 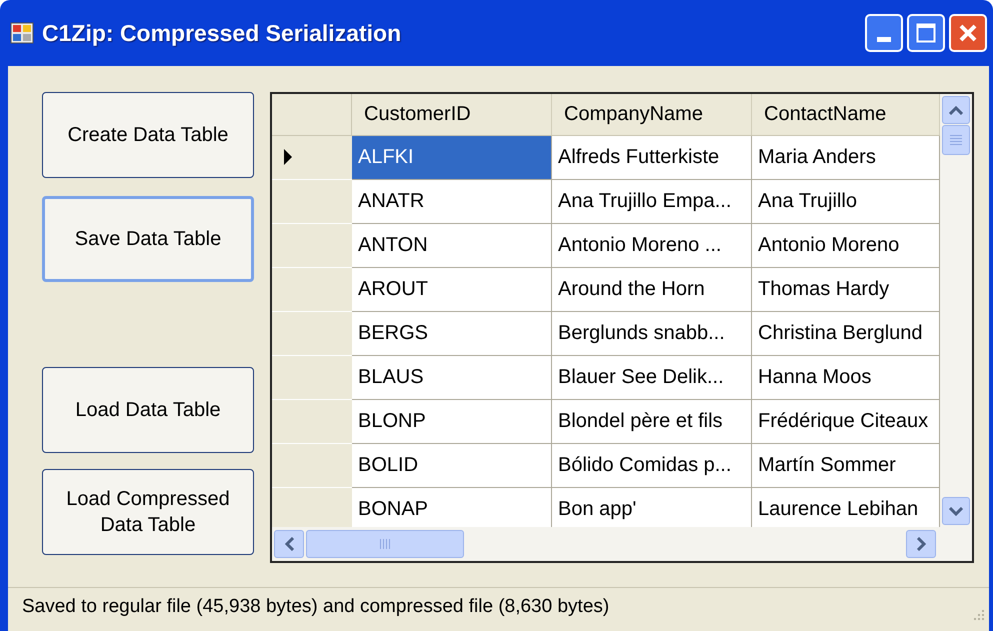 I want to click on scroll-left-button, so click(x=289, y=544).